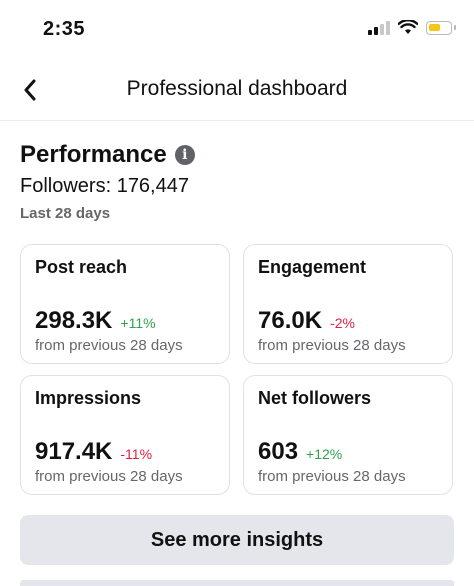 The image size is (474, 586). What do you see at coordinates (64, 29) in the screenshot?
I see `status-time: 2:35` at bounding box center [64, 29].